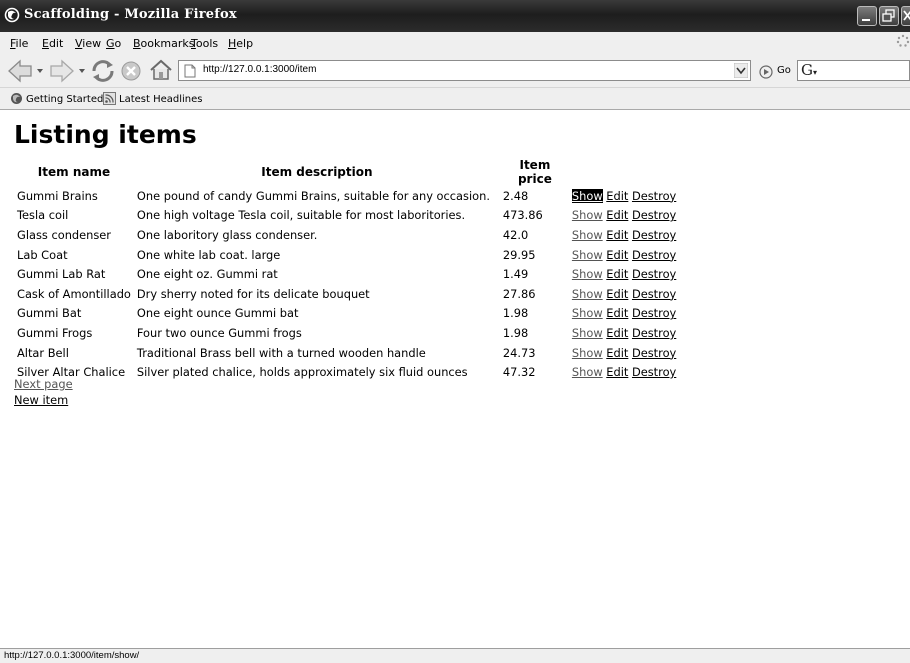  I want to click on menu-tools: Tools, so click(204, 43).